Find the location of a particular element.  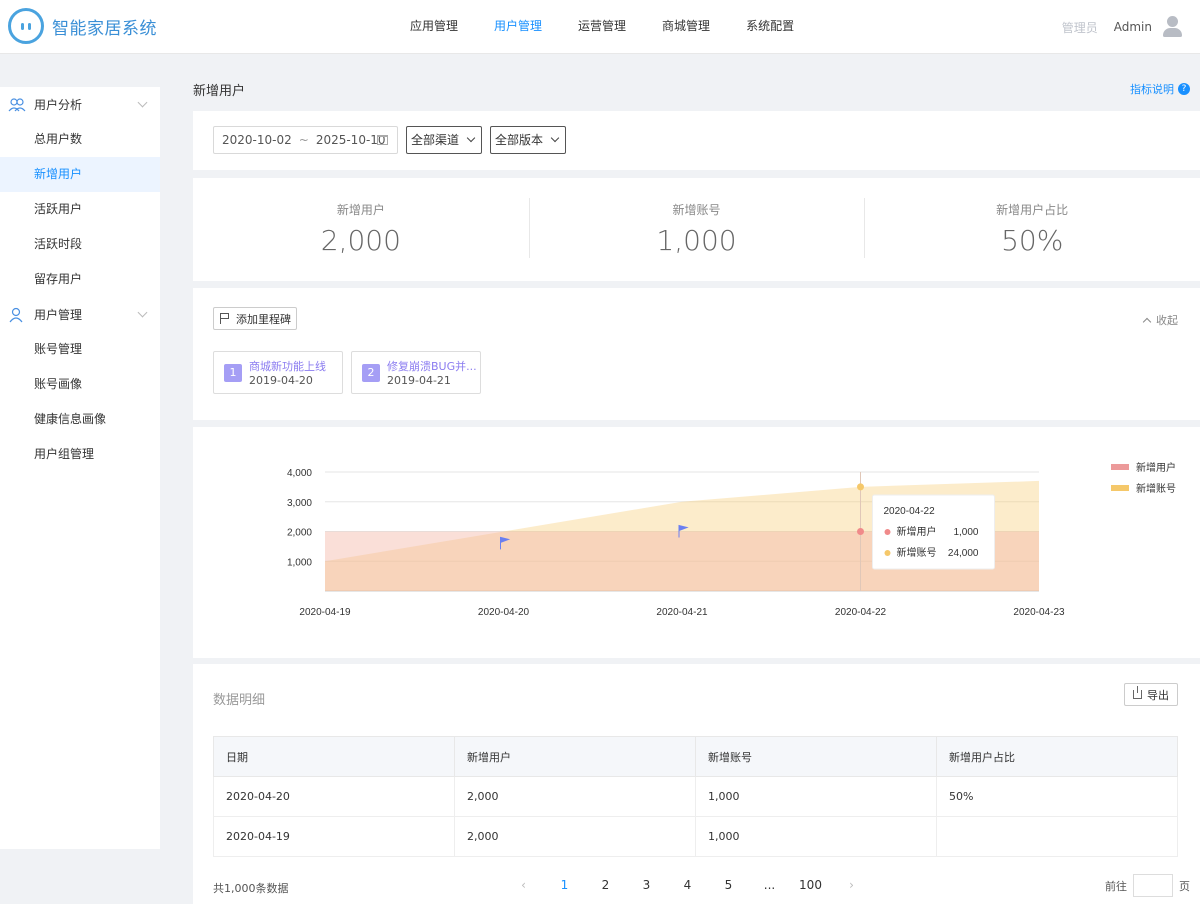

nav-item-mall: 商城管理 is located at coordinates (686, 27).